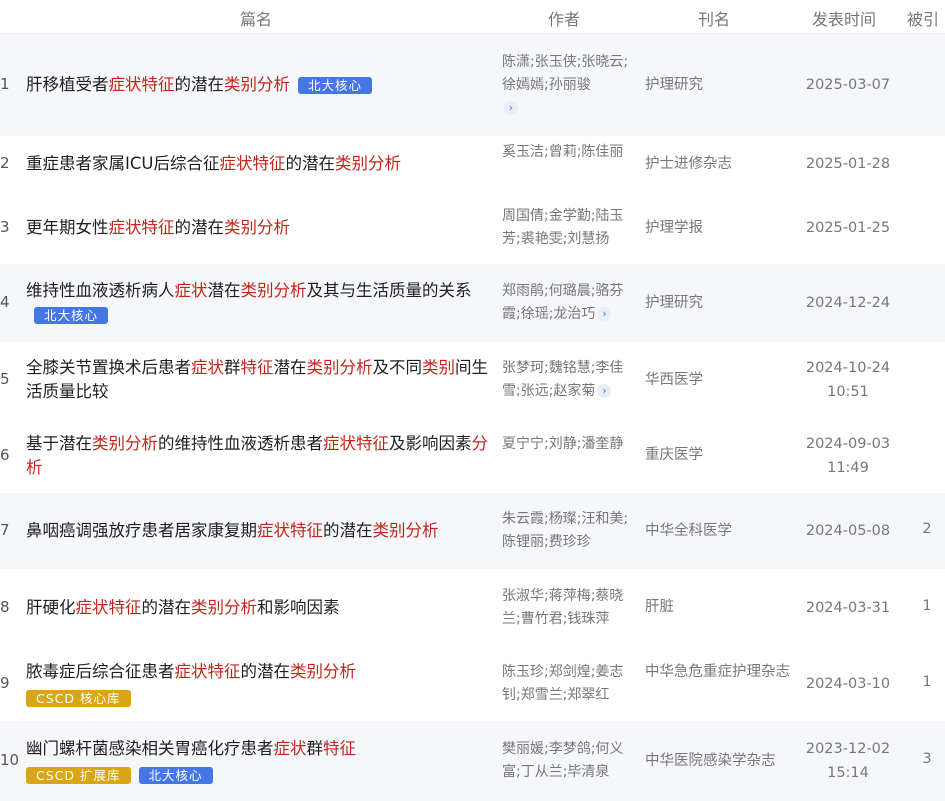 Image resolution: width=945 pixels, height=801 pixels. I want to click on authors: 夏宁宁;刘静;潘奎静, so click(568, 444).